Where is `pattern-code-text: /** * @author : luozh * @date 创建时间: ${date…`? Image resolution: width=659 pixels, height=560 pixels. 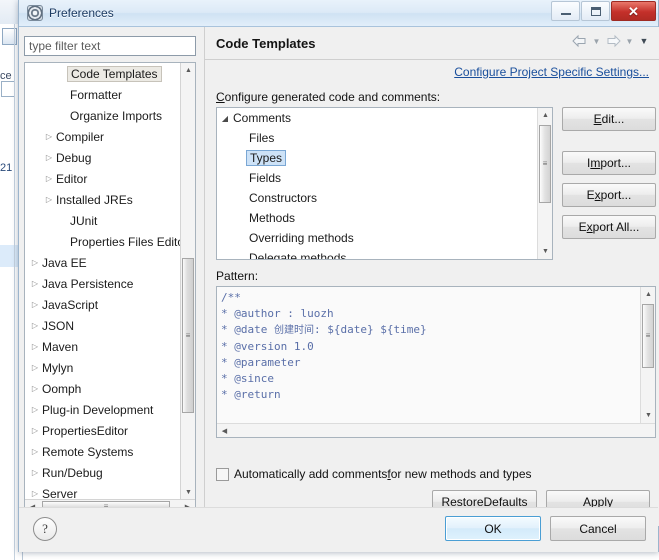 pattern-code-text: /** * @author : luozh * @date 创建时间: ${date… is located at coordinates (324, 346).